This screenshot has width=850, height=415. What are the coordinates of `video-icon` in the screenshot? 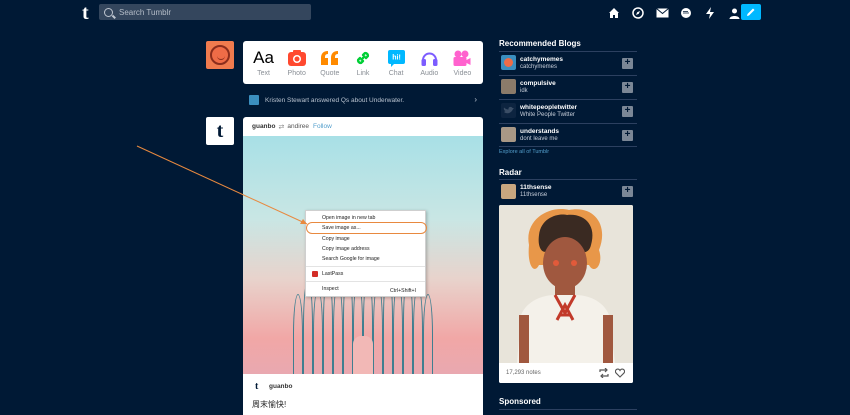 It's located at (462, 58).